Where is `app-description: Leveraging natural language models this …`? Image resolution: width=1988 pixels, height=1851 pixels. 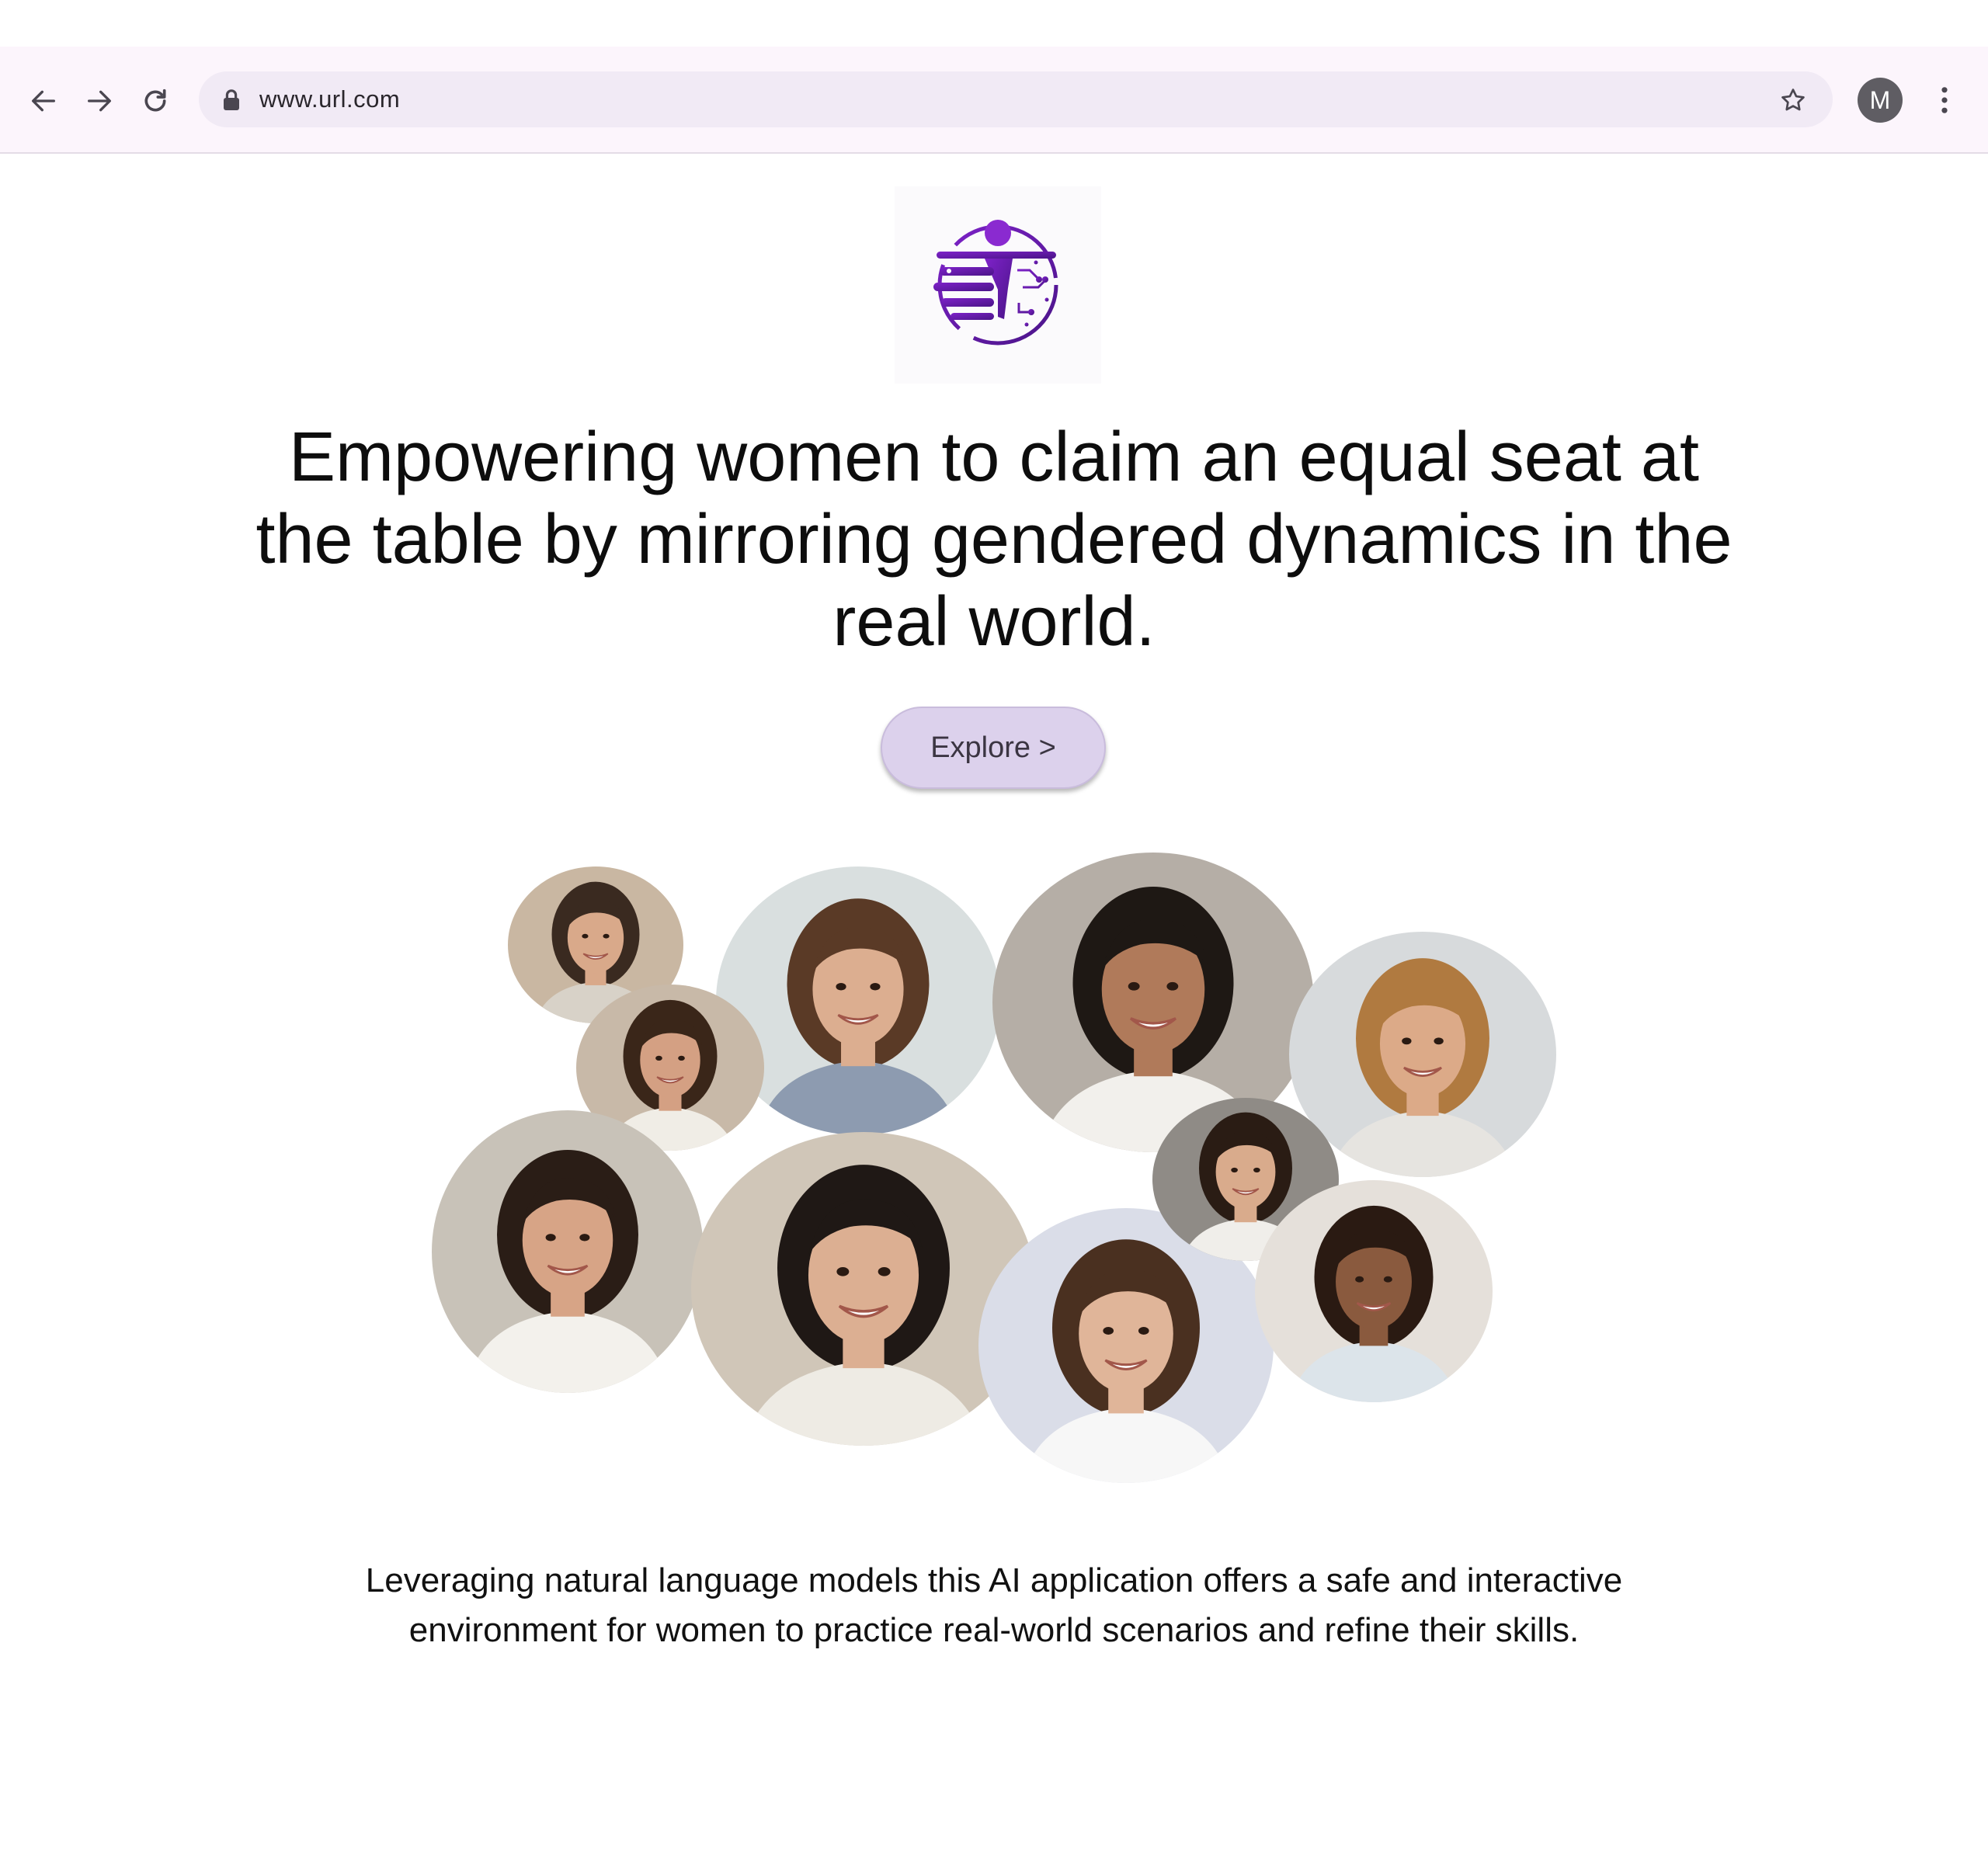
app-description: Leveraging natural language models this … is located at coordinates (994, 1605).